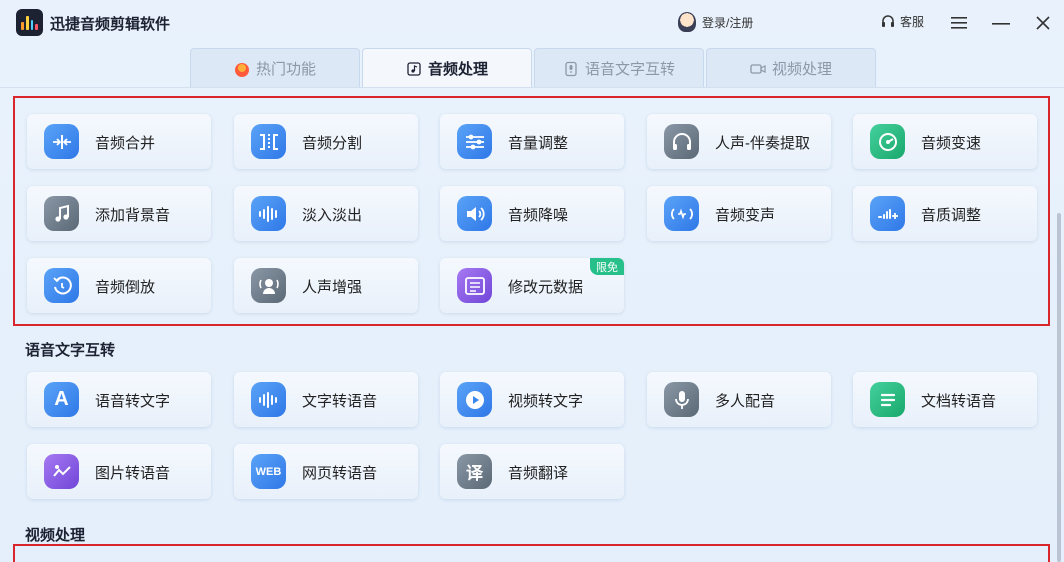 This screenshot has height=562, width=1064. I want to click on card-multi-voice-dubbing: 多人配音, so click(739, 399).